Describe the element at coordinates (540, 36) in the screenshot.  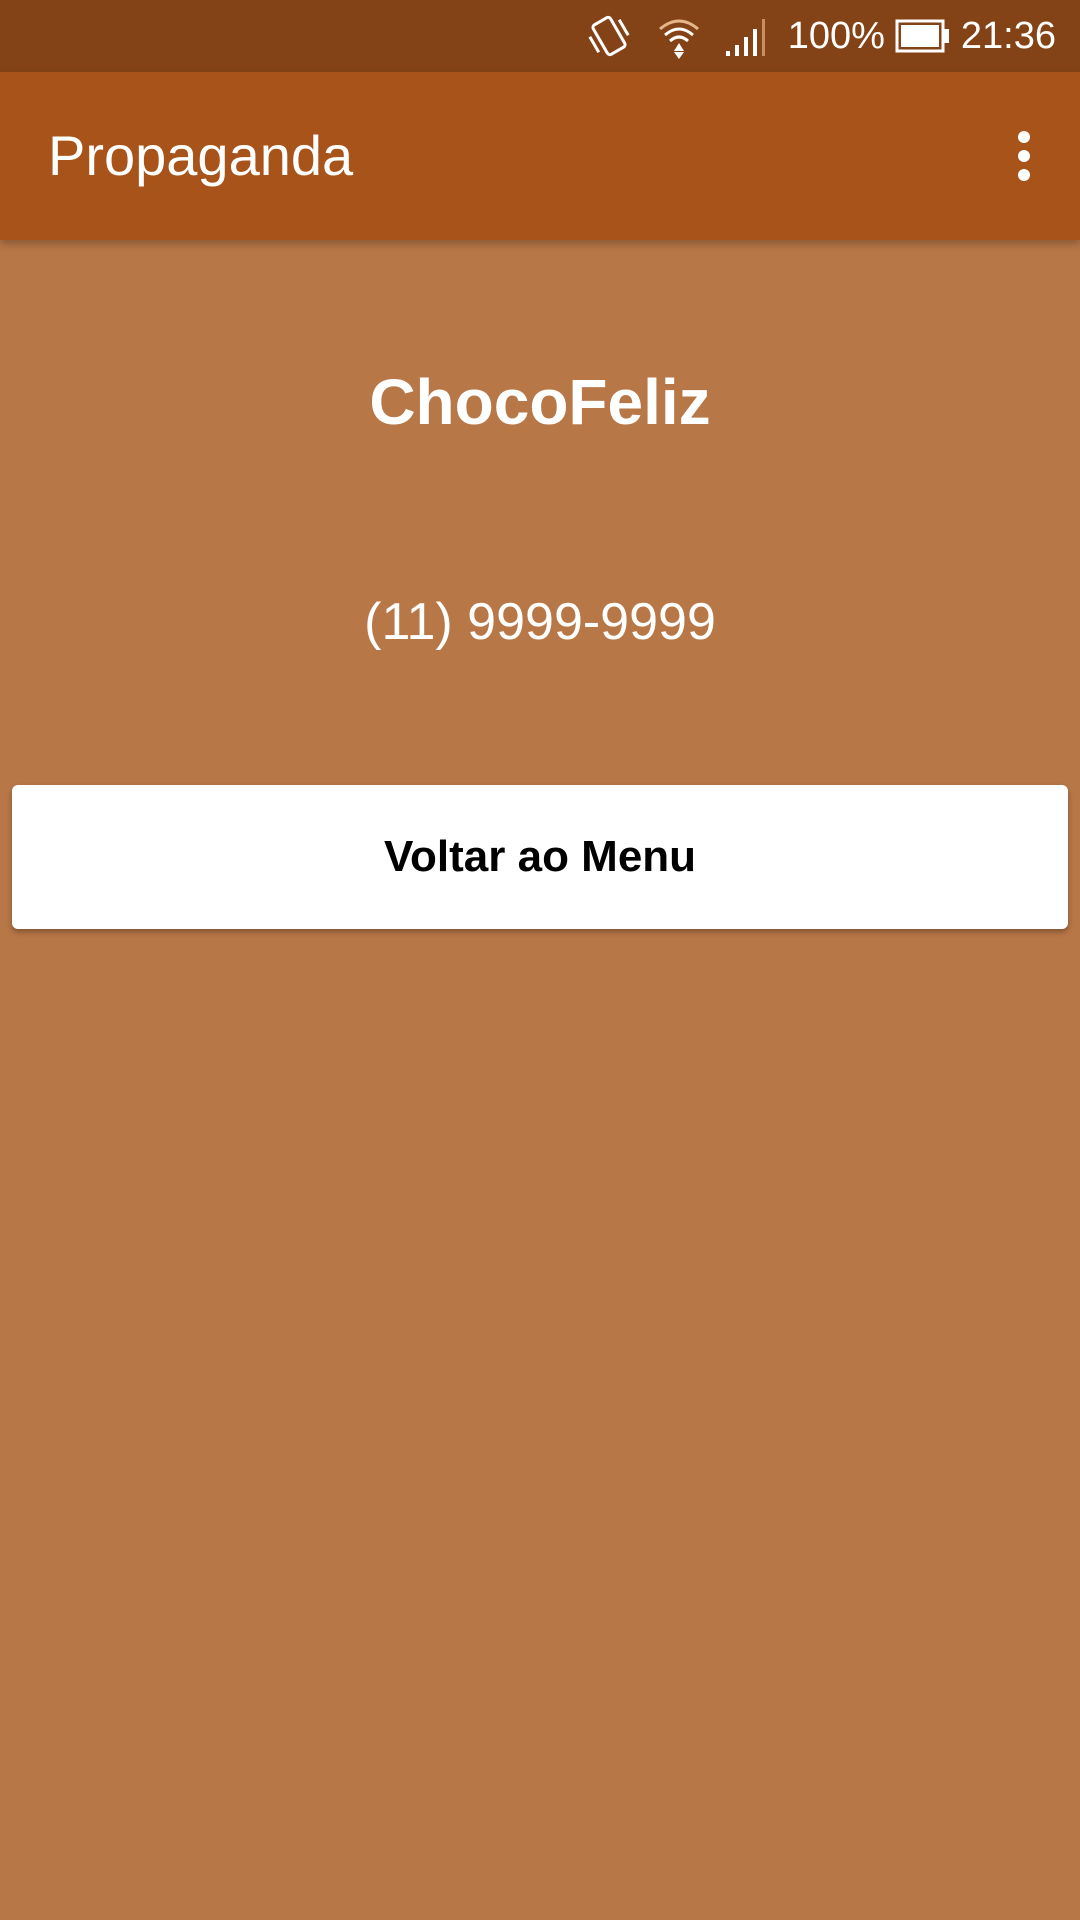
I see `status-bar: 100% 21:36` at that location.